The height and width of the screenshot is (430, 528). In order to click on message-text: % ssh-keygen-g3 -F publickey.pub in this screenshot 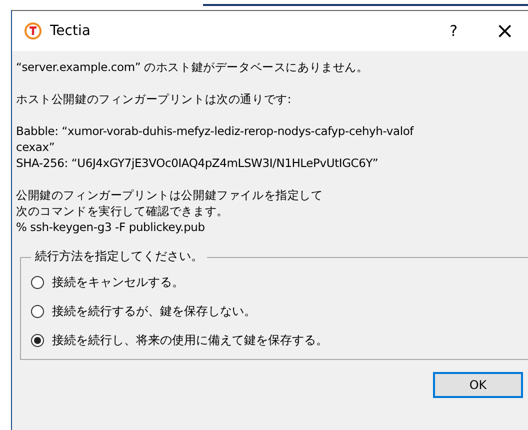, I will do `click(111, 227)`.